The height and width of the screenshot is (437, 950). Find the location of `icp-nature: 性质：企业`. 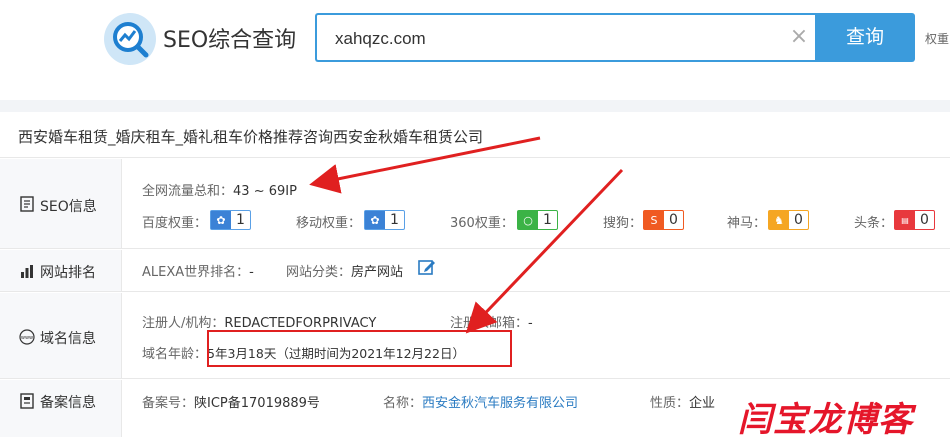

icp-nature: 性质：企业 is located at coordinates (683, 403).